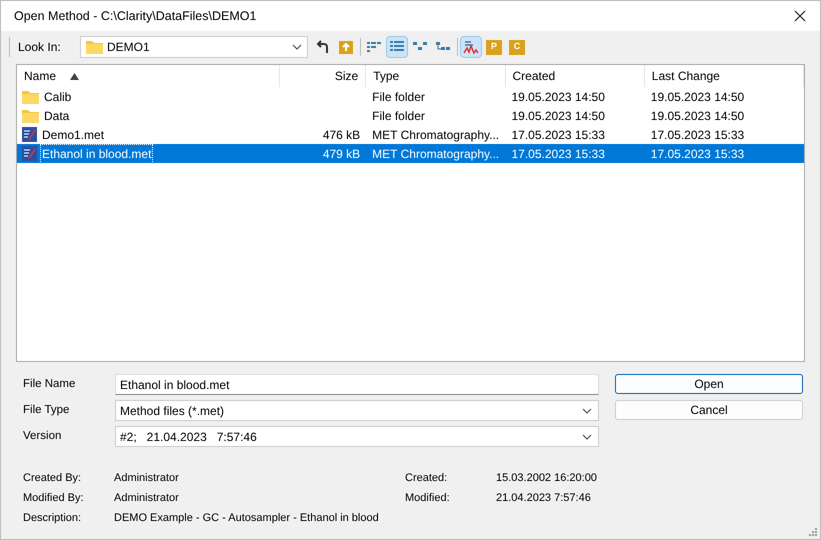 This screenshot has height=540, width=821. Describe the element at coordinates (543, 498) in the screenshot. I see `info-value: 21.04.2023 7:57:46` at that location.